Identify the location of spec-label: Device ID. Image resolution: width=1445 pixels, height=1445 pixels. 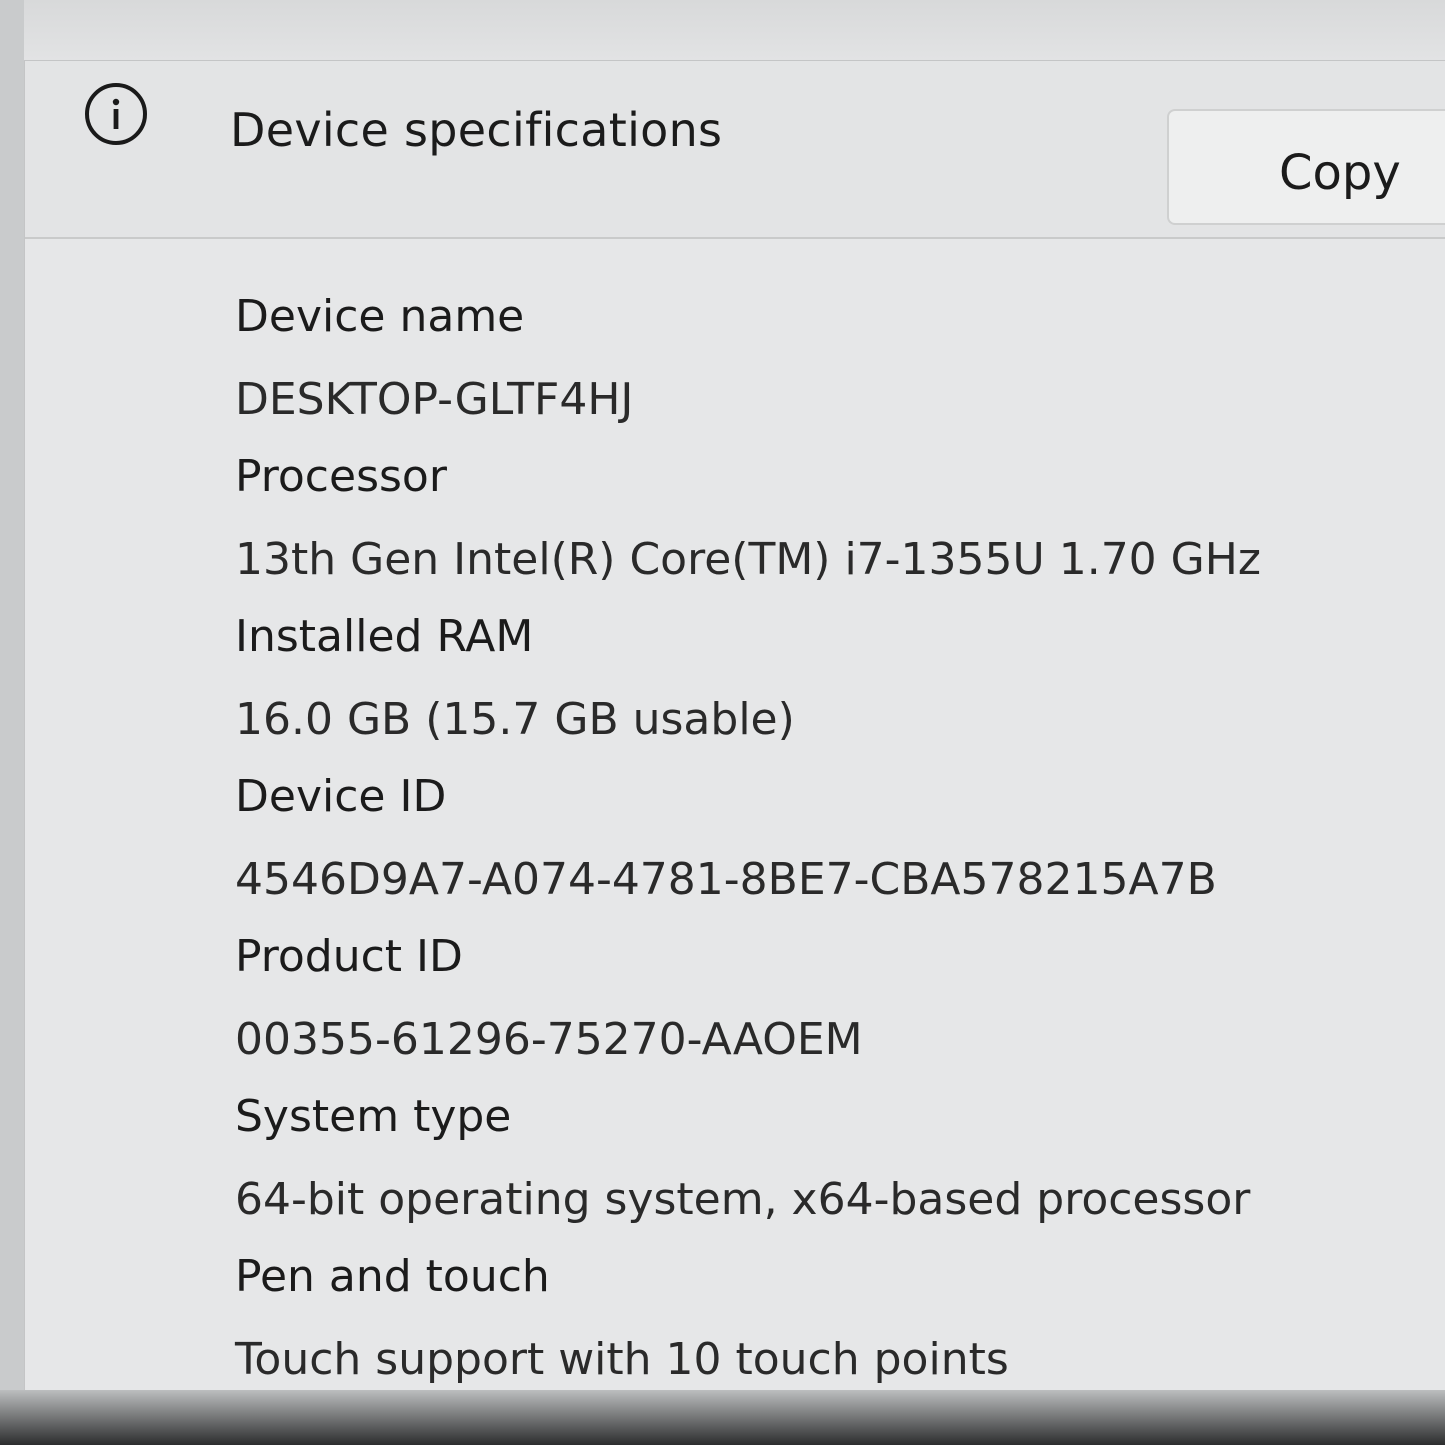
(341, 796).